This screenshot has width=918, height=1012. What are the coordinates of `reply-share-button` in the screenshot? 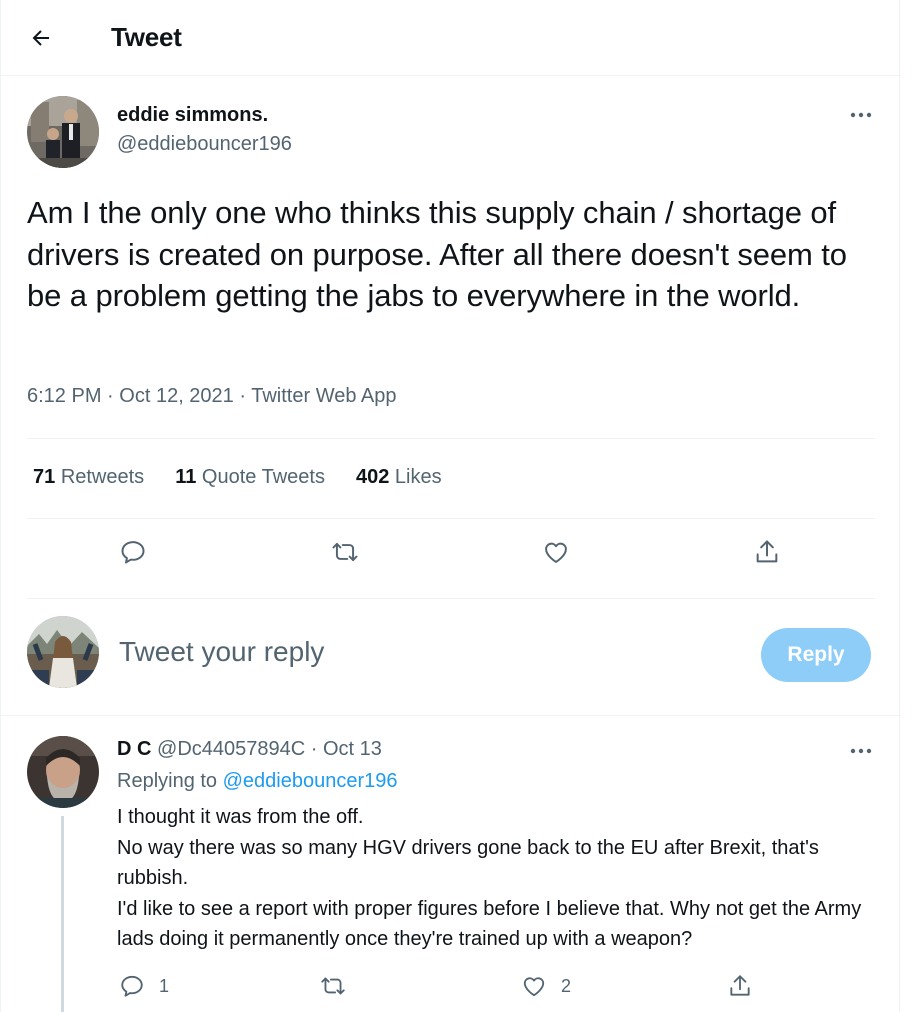 It's located at (740, 986).